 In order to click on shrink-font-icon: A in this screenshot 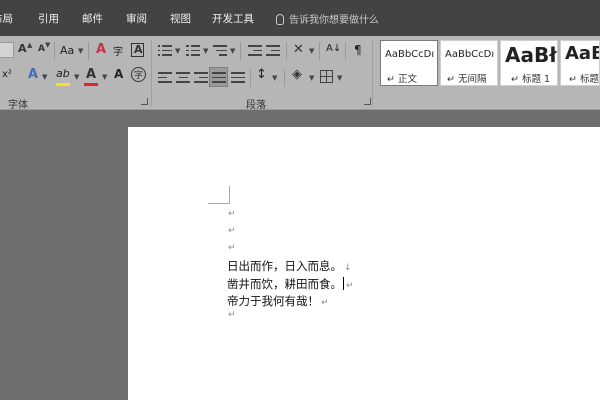, I will do `click(41, 49)`.